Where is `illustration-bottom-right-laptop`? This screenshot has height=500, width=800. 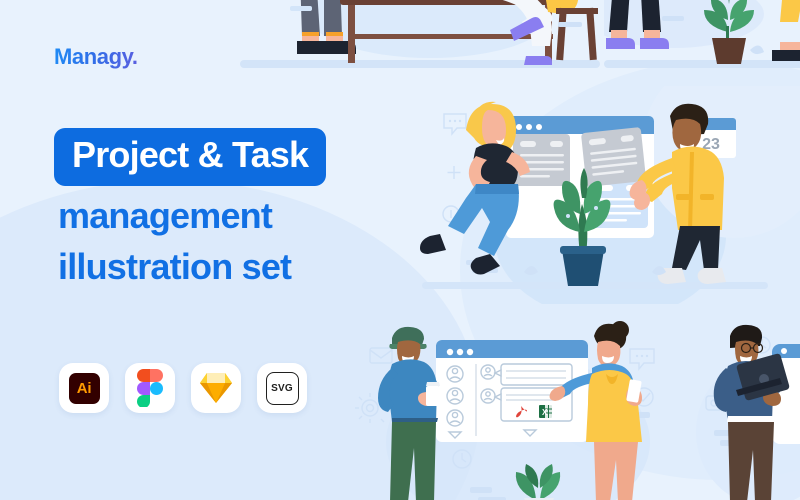
illustration-bottom-right-laptop is located at coordinates (748, 412).